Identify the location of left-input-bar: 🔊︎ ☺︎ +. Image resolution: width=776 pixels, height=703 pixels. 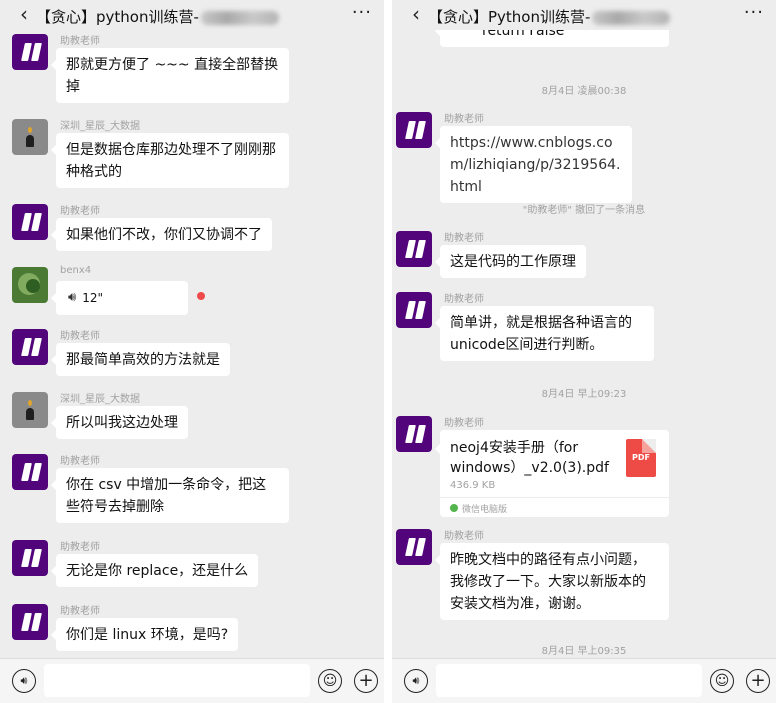
(192, 680).